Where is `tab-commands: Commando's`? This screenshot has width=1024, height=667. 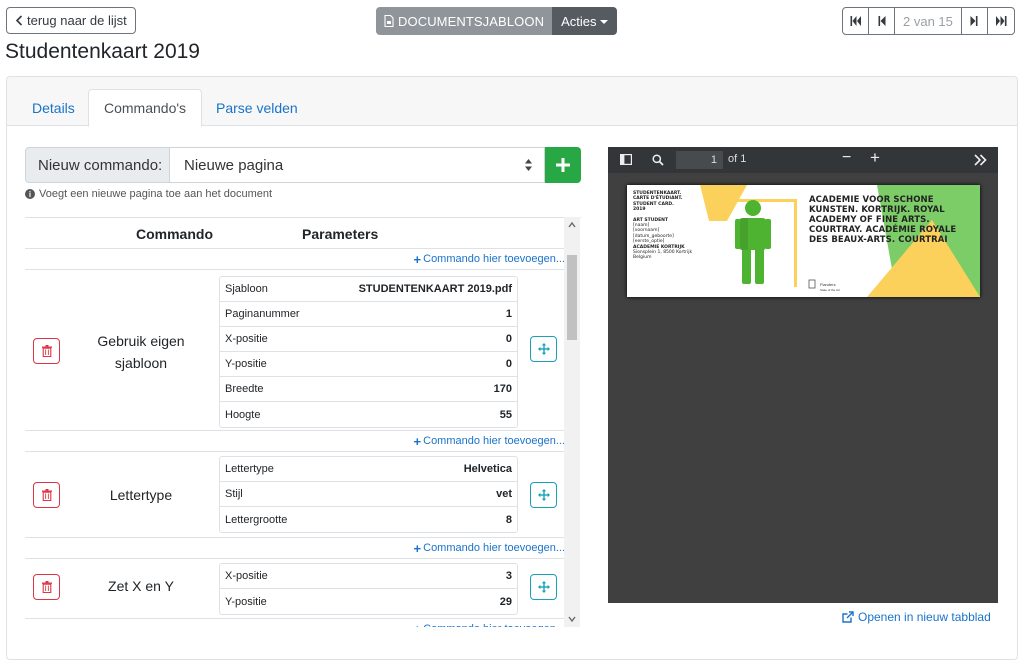 tab-commands: Commando's is located at coordinates (145, 108).